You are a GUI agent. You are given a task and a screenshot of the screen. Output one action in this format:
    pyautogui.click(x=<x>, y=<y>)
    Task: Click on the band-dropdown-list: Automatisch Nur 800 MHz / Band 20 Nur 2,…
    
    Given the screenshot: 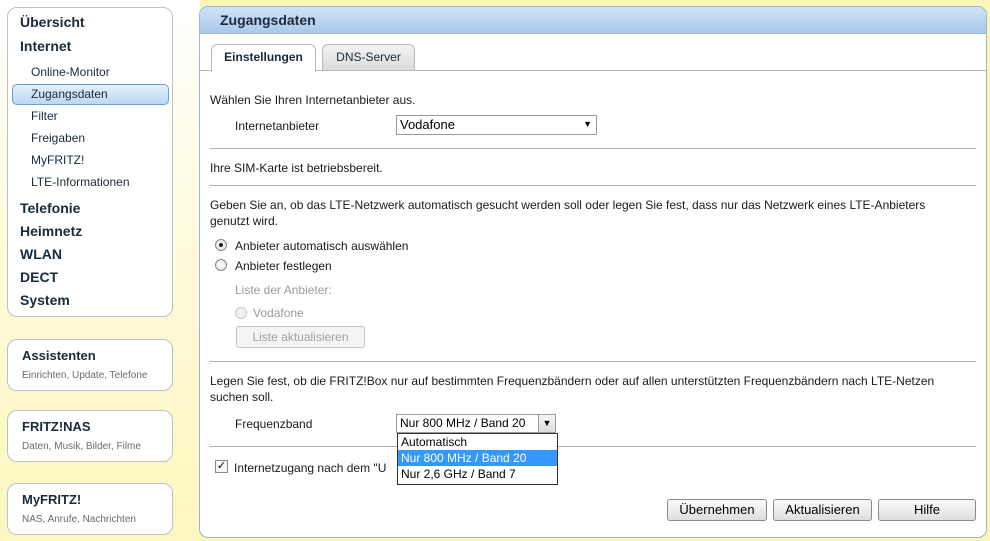 What is the action you would take?
    pyautogui.click(x=477, y=459)
    